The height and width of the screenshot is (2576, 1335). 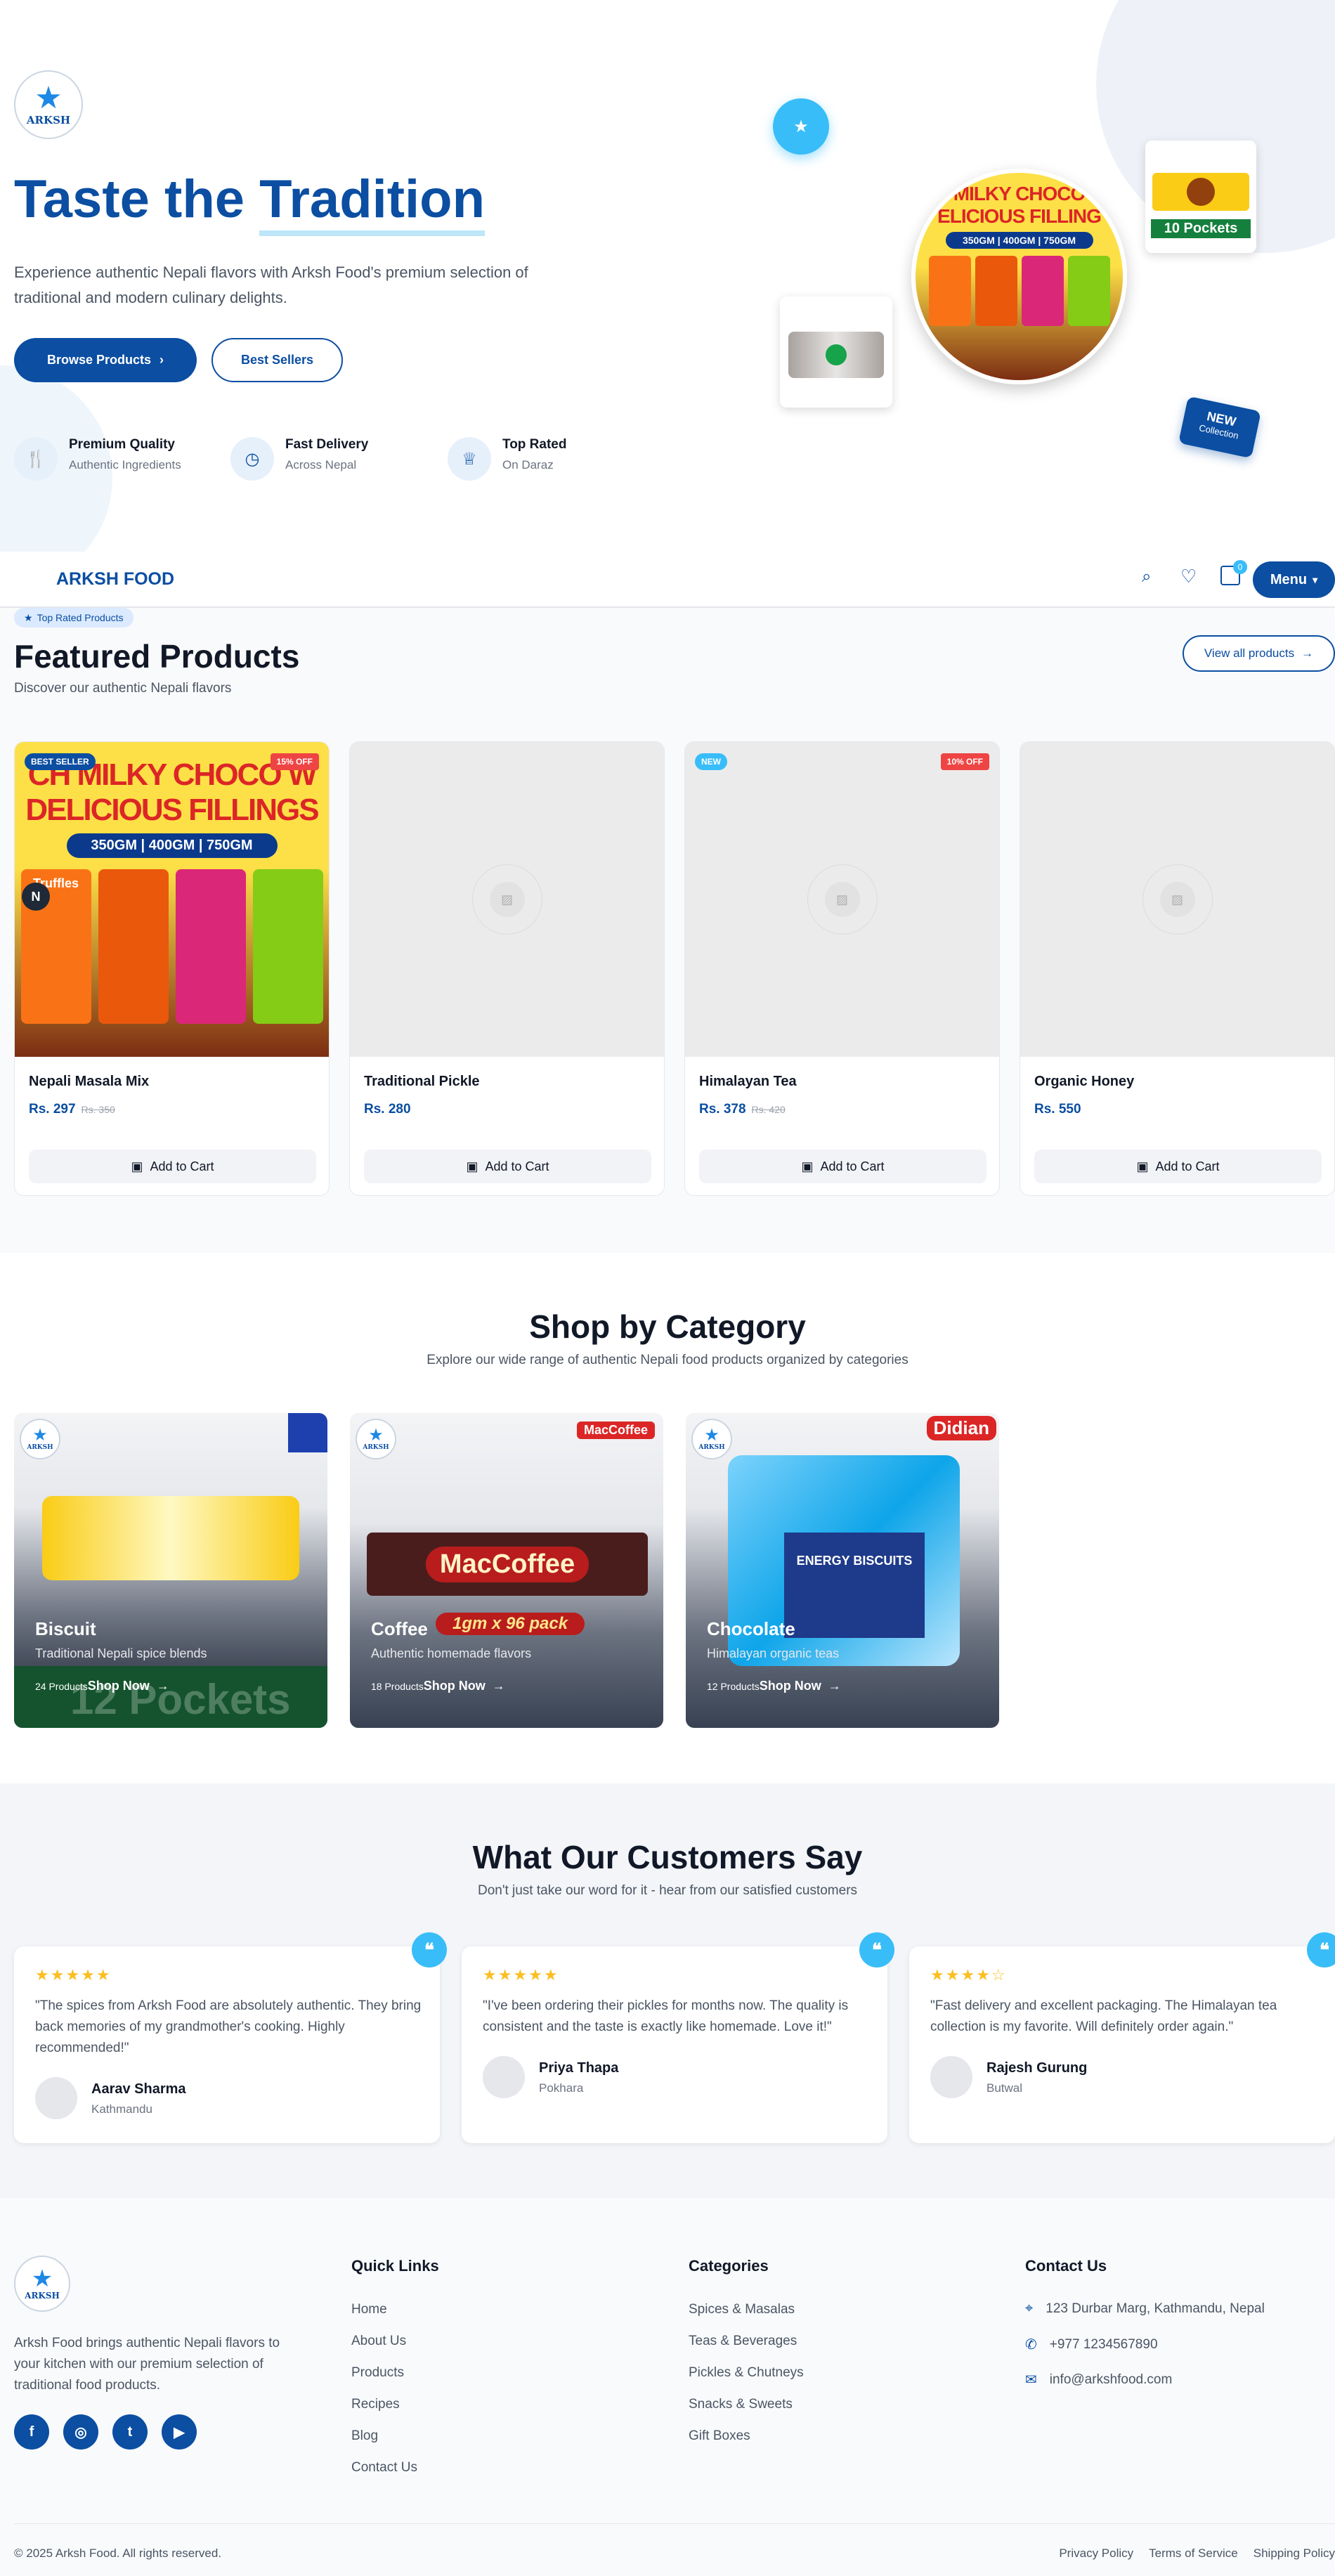 I want to click on hero-title: Taste the Tradition, so click(x=250, y=202).